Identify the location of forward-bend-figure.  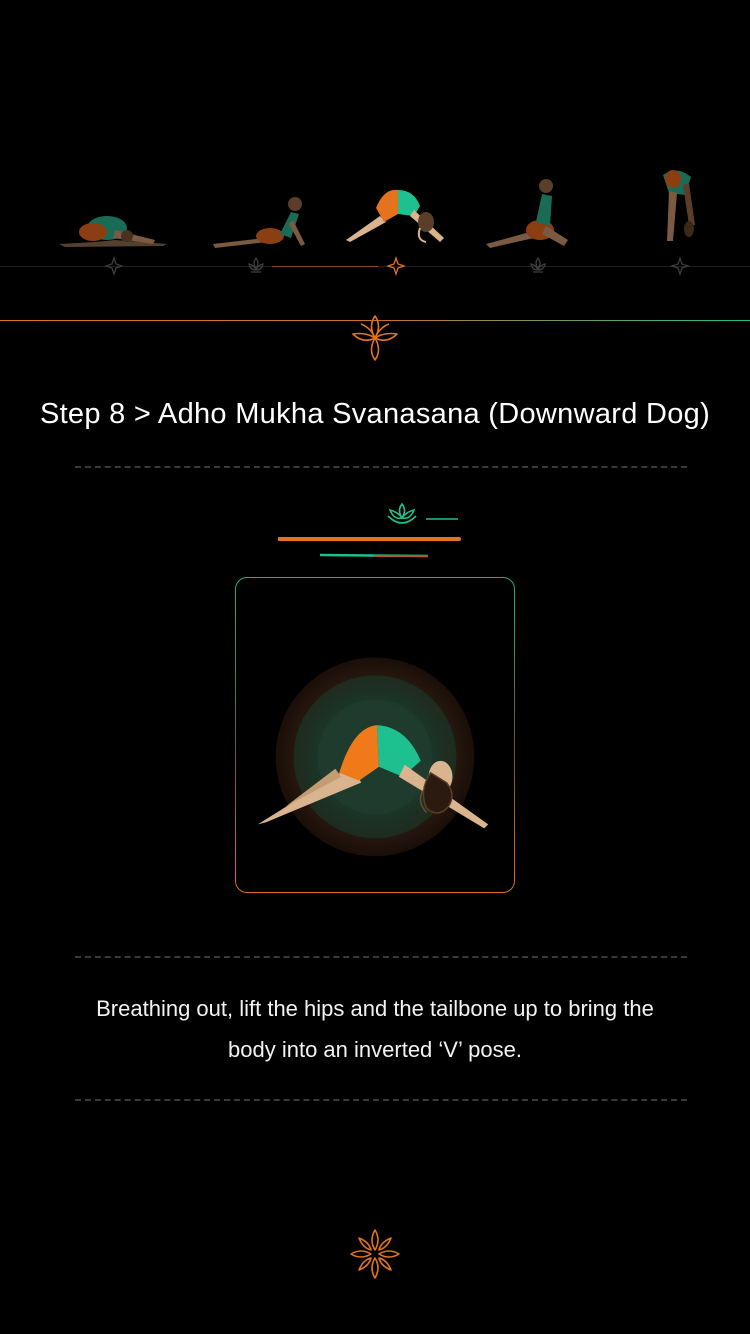
(679, 205).